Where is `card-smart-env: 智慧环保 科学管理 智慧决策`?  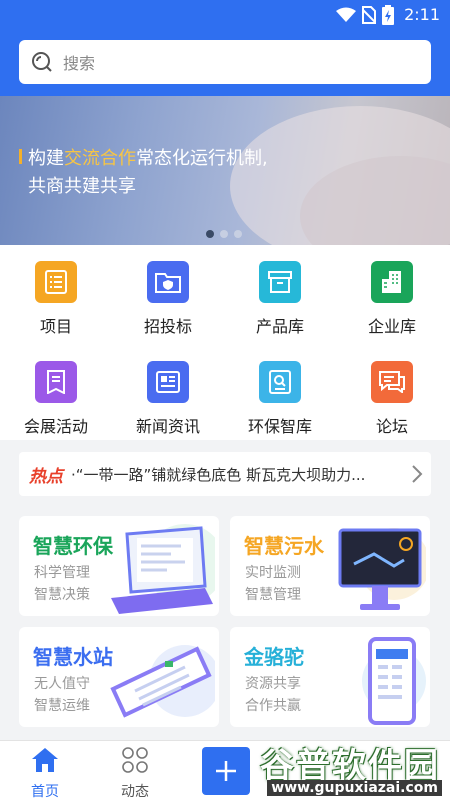
card-smart-env: 智慧环保 科学管理 智慧决策 is located at coordinates (119, 566).